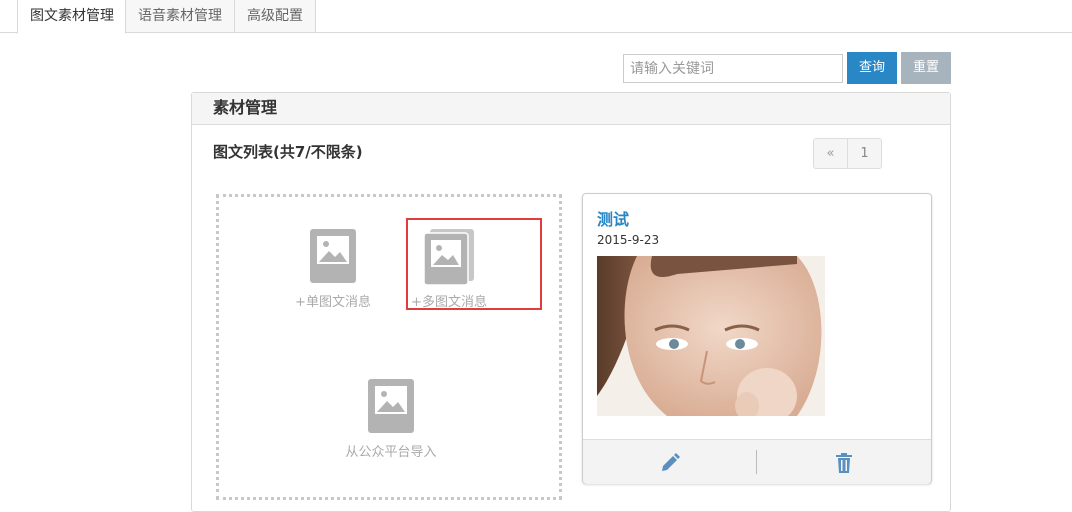  Describe the element at coordinates (670, 463) in the screenshot. I see `pencil-icon` at that location.